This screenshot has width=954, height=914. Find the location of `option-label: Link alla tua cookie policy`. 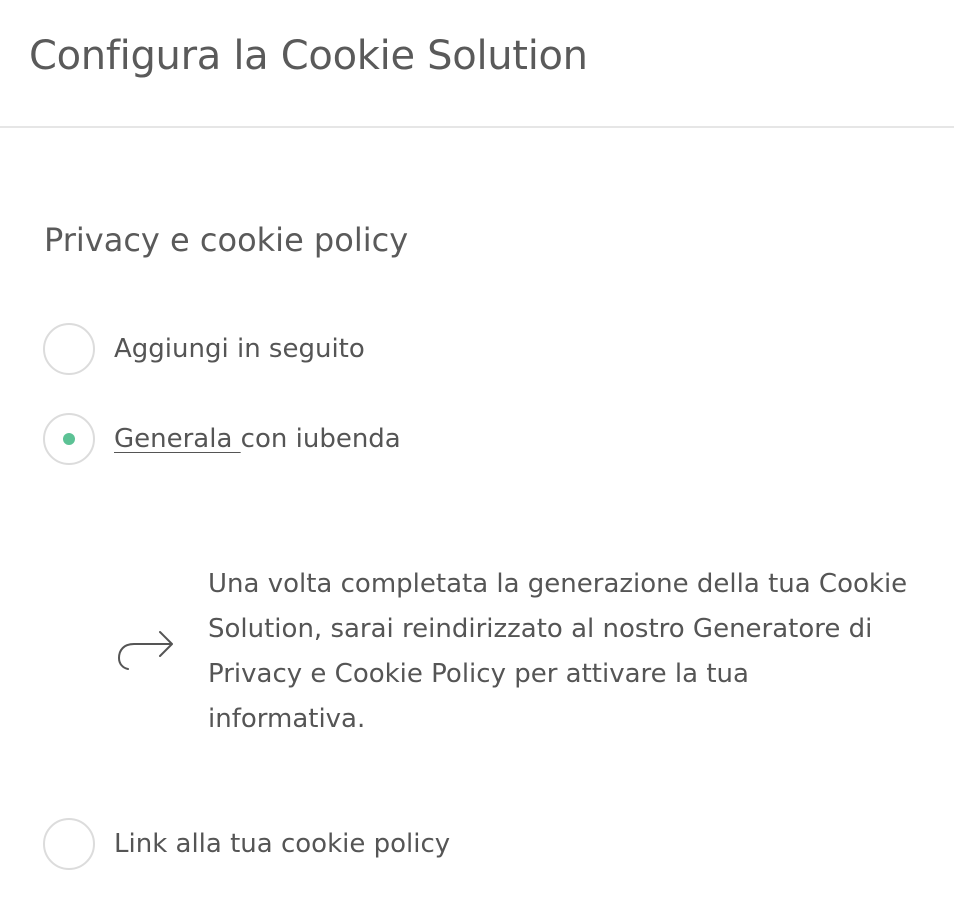

option-label: Link alla tua cookie policy is located at coordinates (282, 844).